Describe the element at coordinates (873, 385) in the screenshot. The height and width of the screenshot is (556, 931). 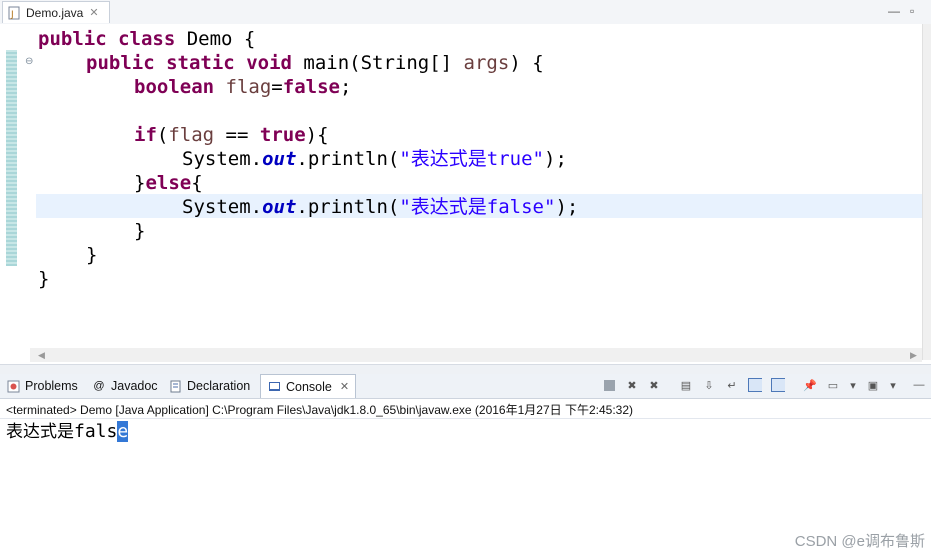
I see `open-console-icon: ▣` at that location.